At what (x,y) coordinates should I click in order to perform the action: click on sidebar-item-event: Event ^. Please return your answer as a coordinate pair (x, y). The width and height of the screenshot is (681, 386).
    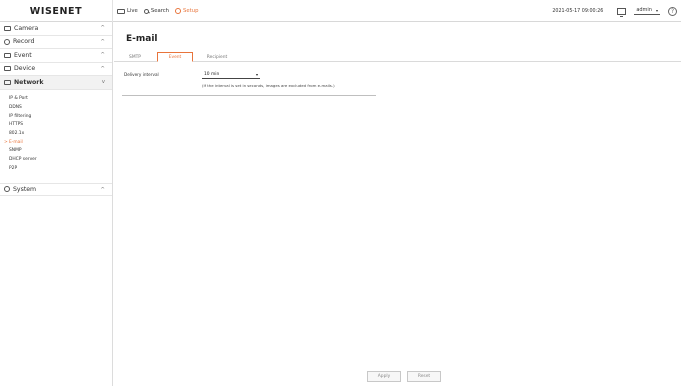
    Looking at the image, I should click on (56, 56).